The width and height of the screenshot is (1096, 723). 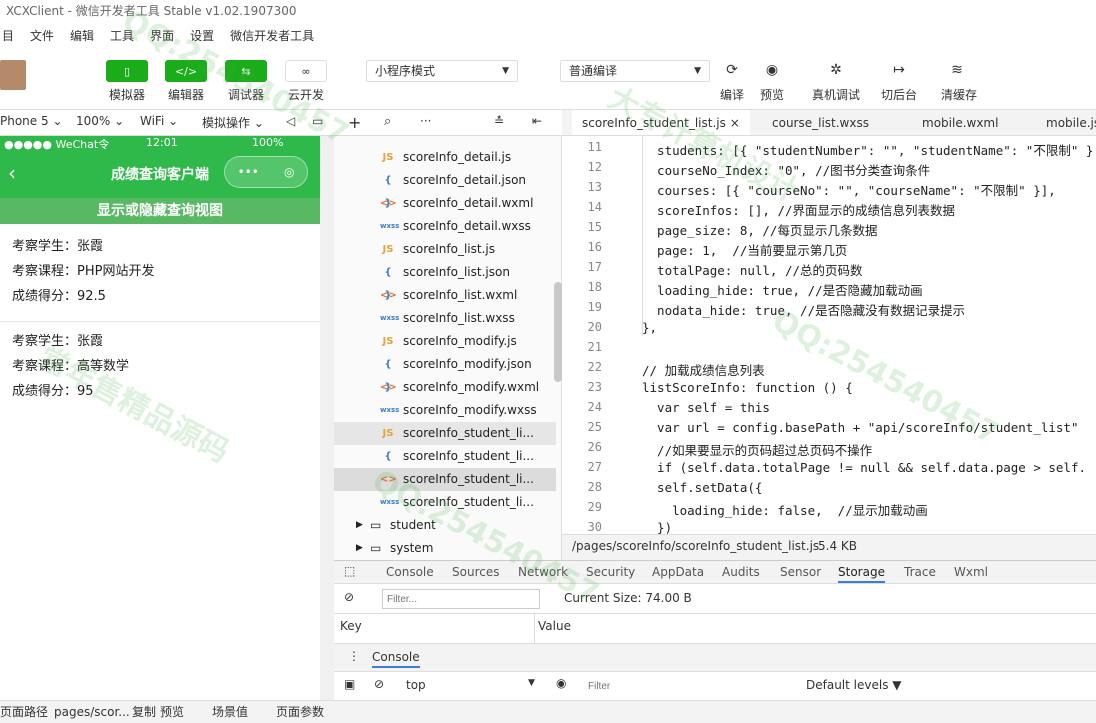 I want to click on file-tree-scrollbar, so click(x=558, y=332).